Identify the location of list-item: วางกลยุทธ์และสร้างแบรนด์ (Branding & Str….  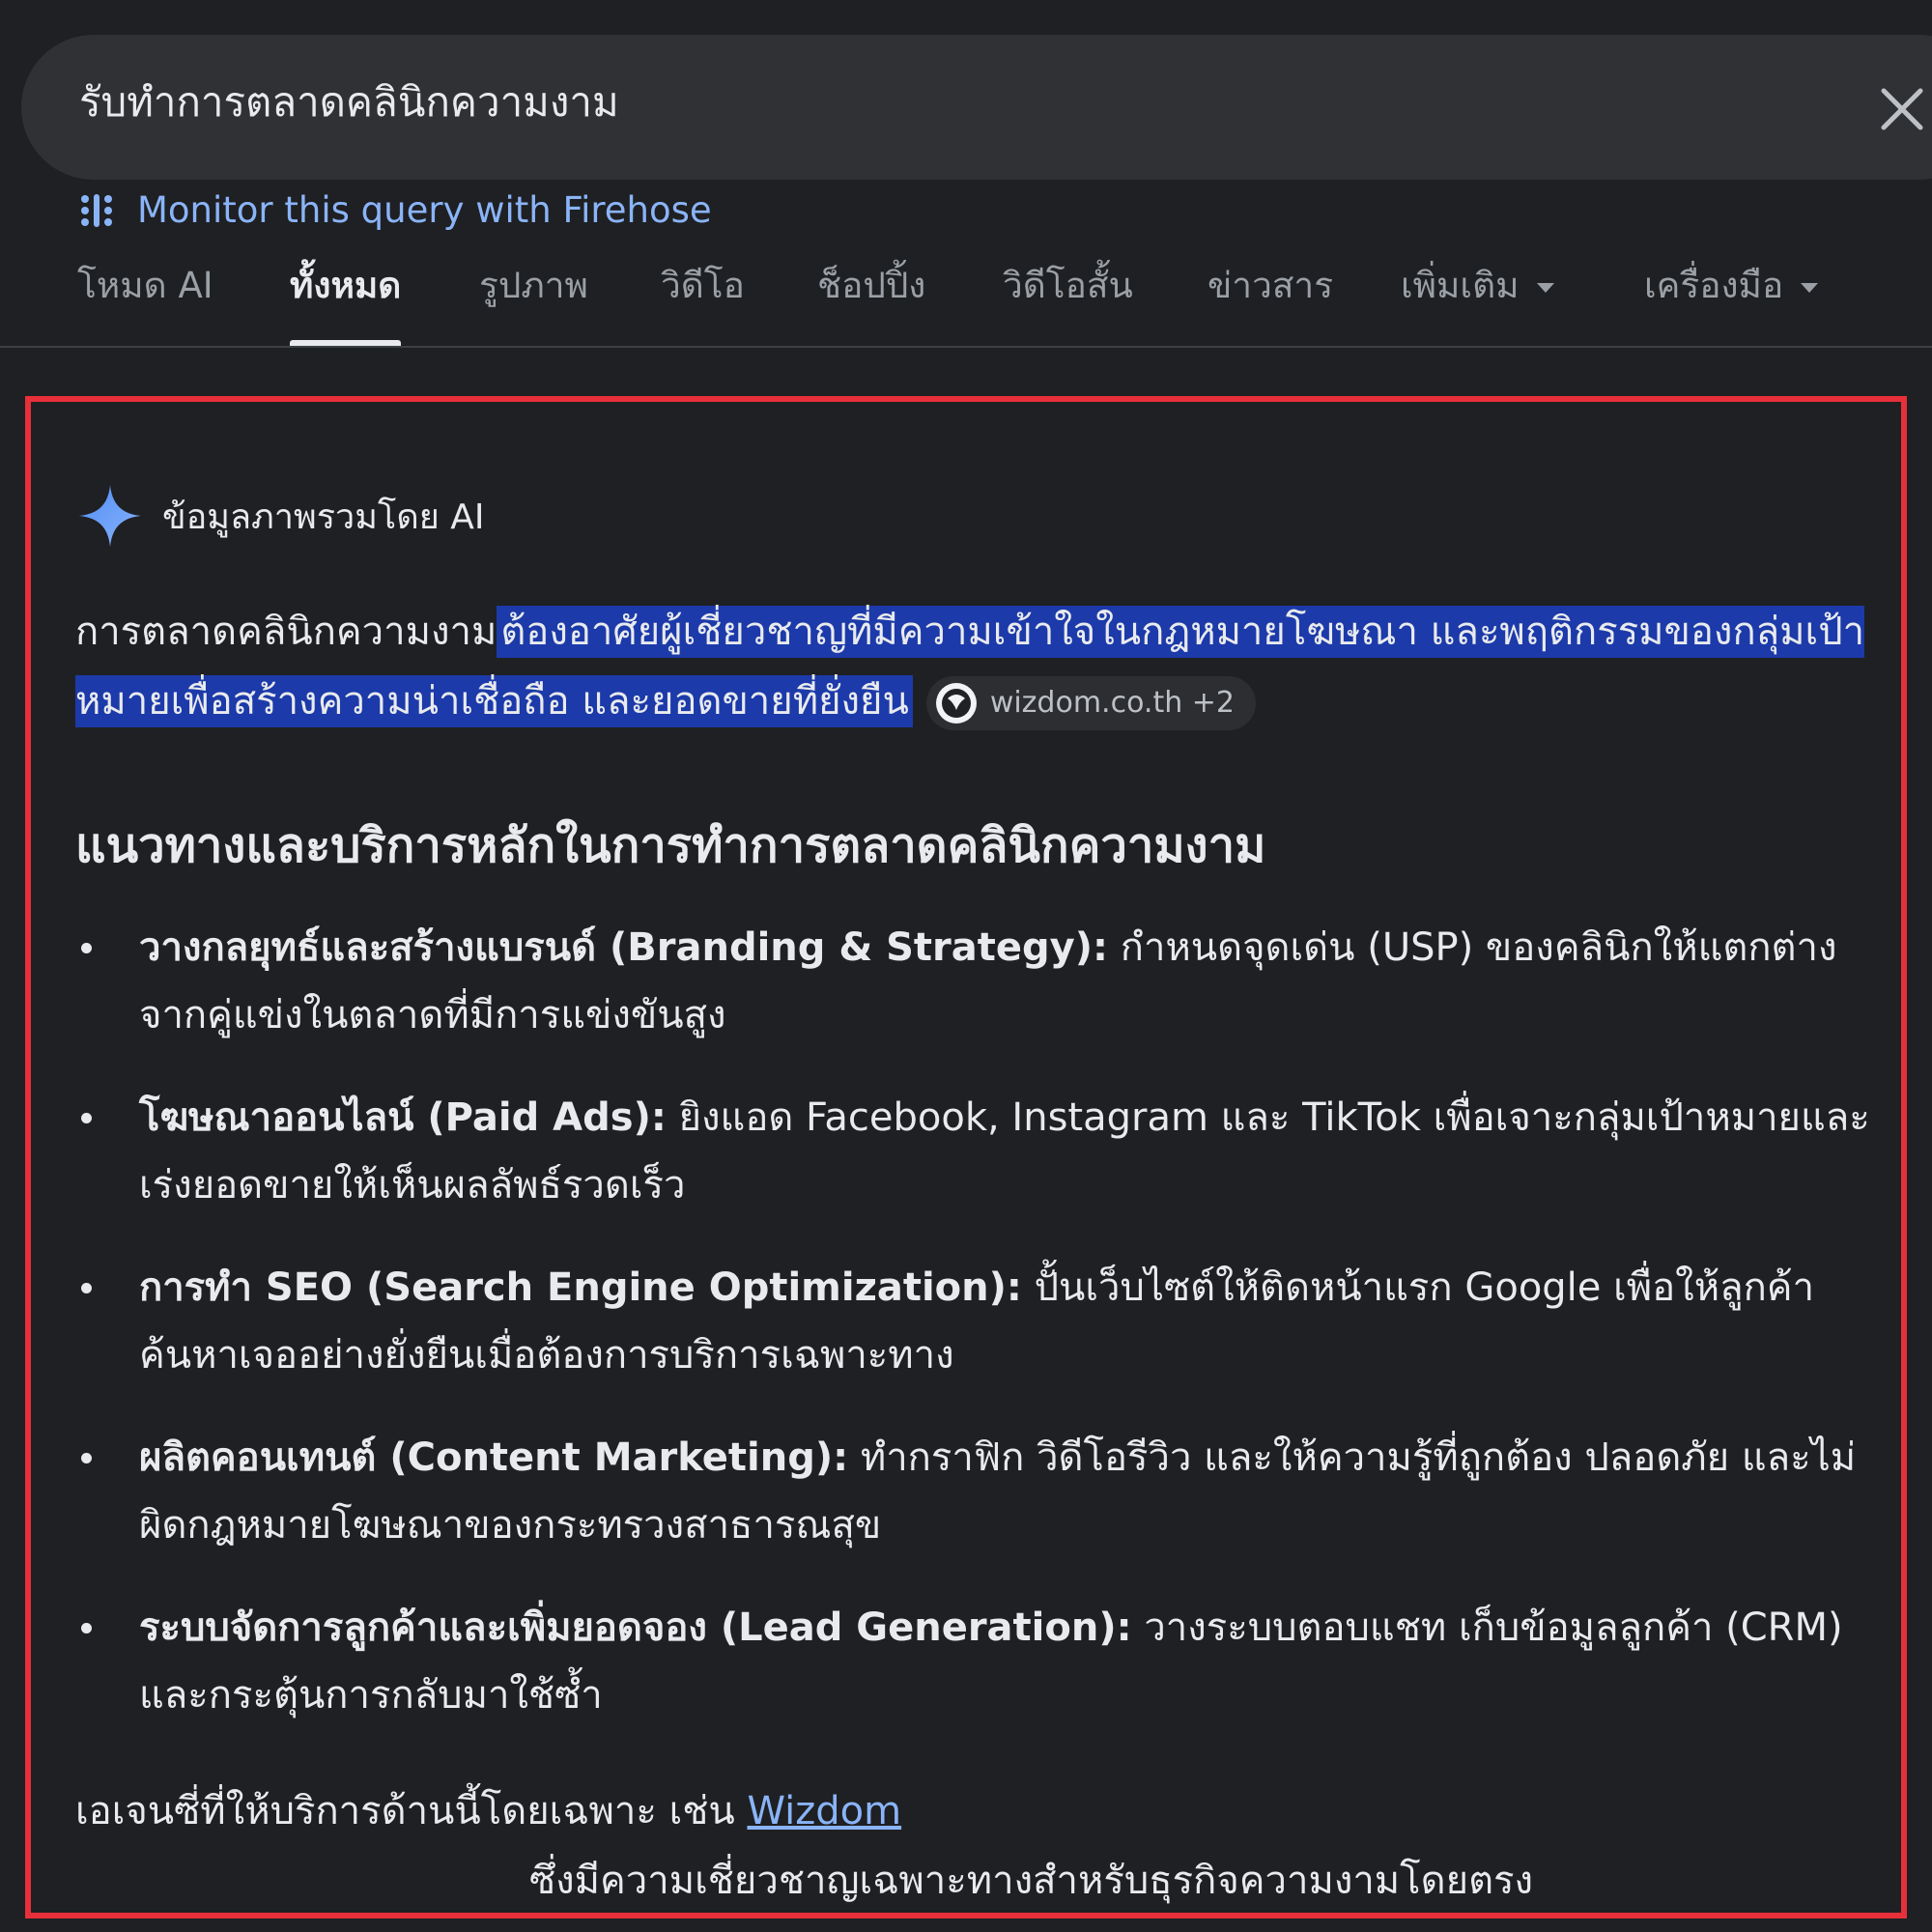
(990, 981).